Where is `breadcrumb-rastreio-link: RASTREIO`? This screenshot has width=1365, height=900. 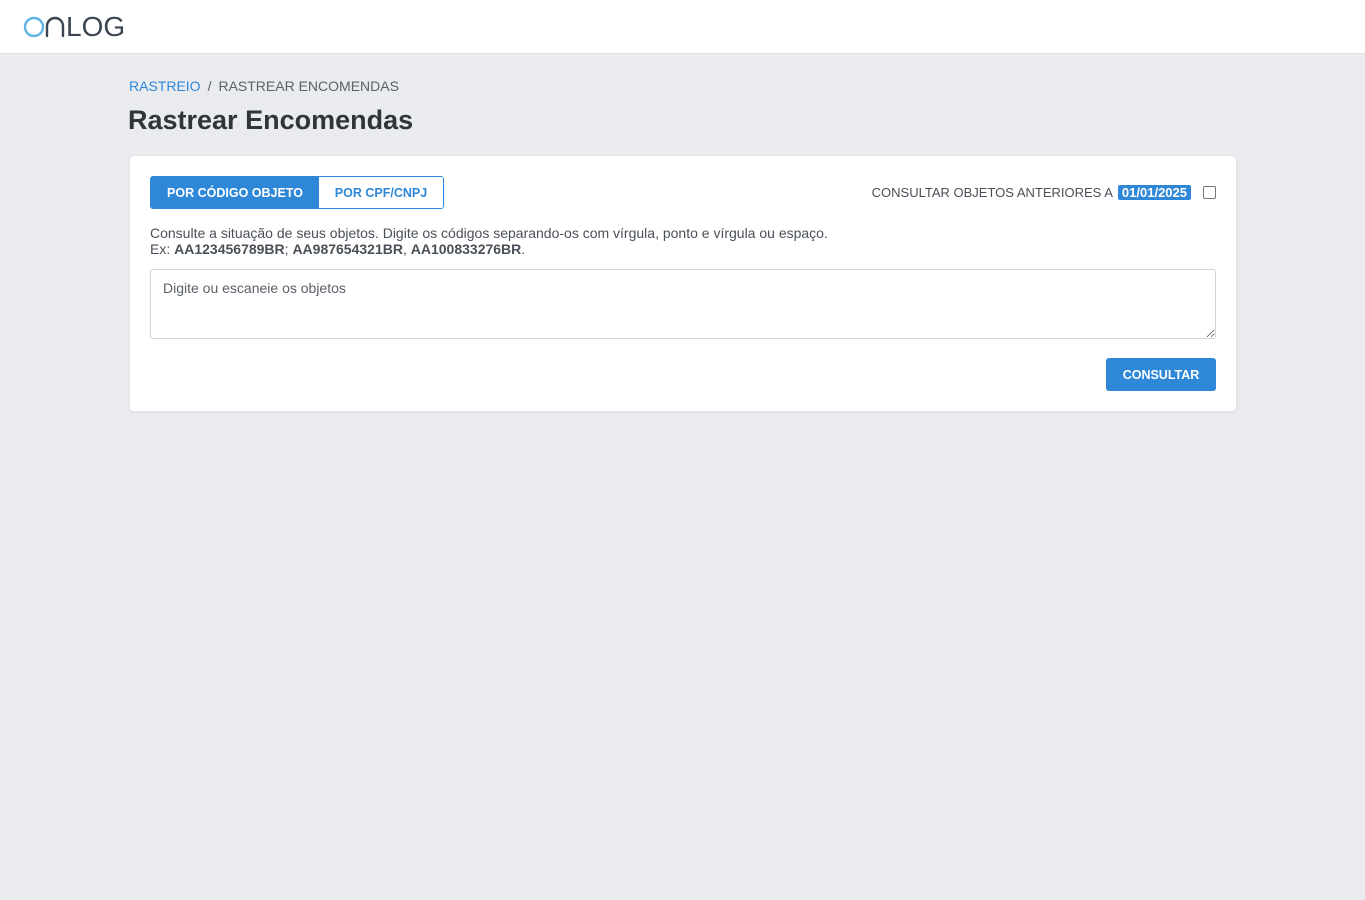
breadcrumb-rastreio-link: RASTREIO is located at coordinates (165, 86).